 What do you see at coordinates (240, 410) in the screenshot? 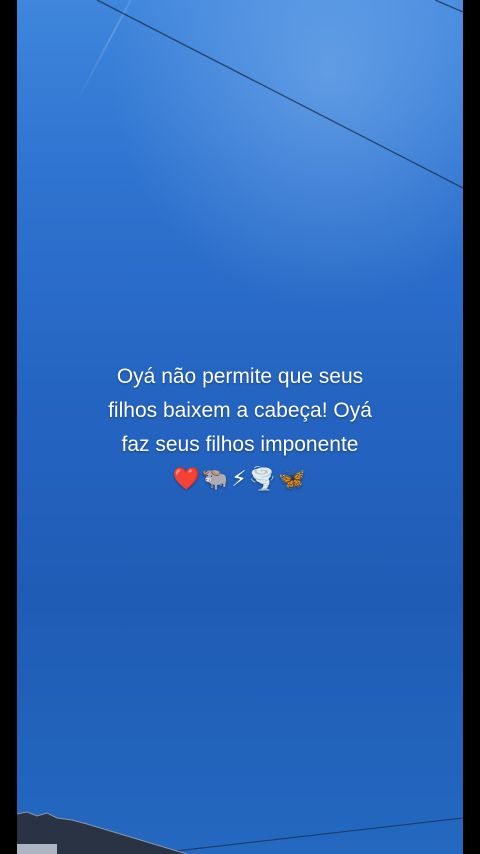
I see `caption-line-2: filhos baixem a cabeça! Oyá` at bounding box center [240, 410].